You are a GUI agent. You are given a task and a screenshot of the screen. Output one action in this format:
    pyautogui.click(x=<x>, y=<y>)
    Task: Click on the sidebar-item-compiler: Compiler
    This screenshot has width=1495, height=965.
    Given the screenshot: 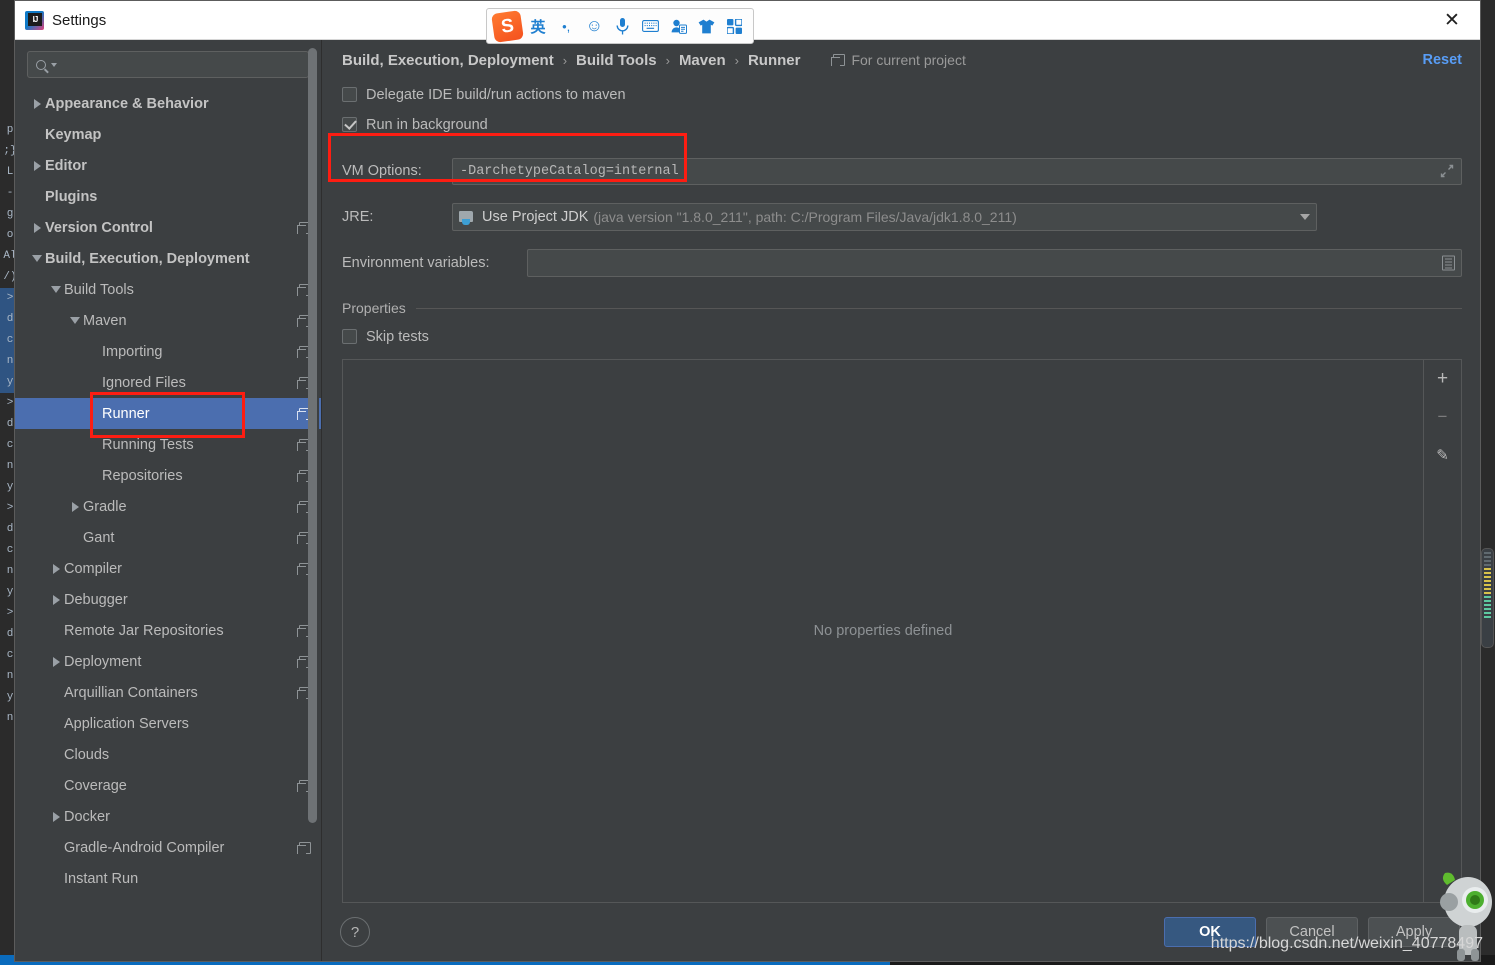 What is the action you would take?
    pyautogui.click(x=168, y=568)
    